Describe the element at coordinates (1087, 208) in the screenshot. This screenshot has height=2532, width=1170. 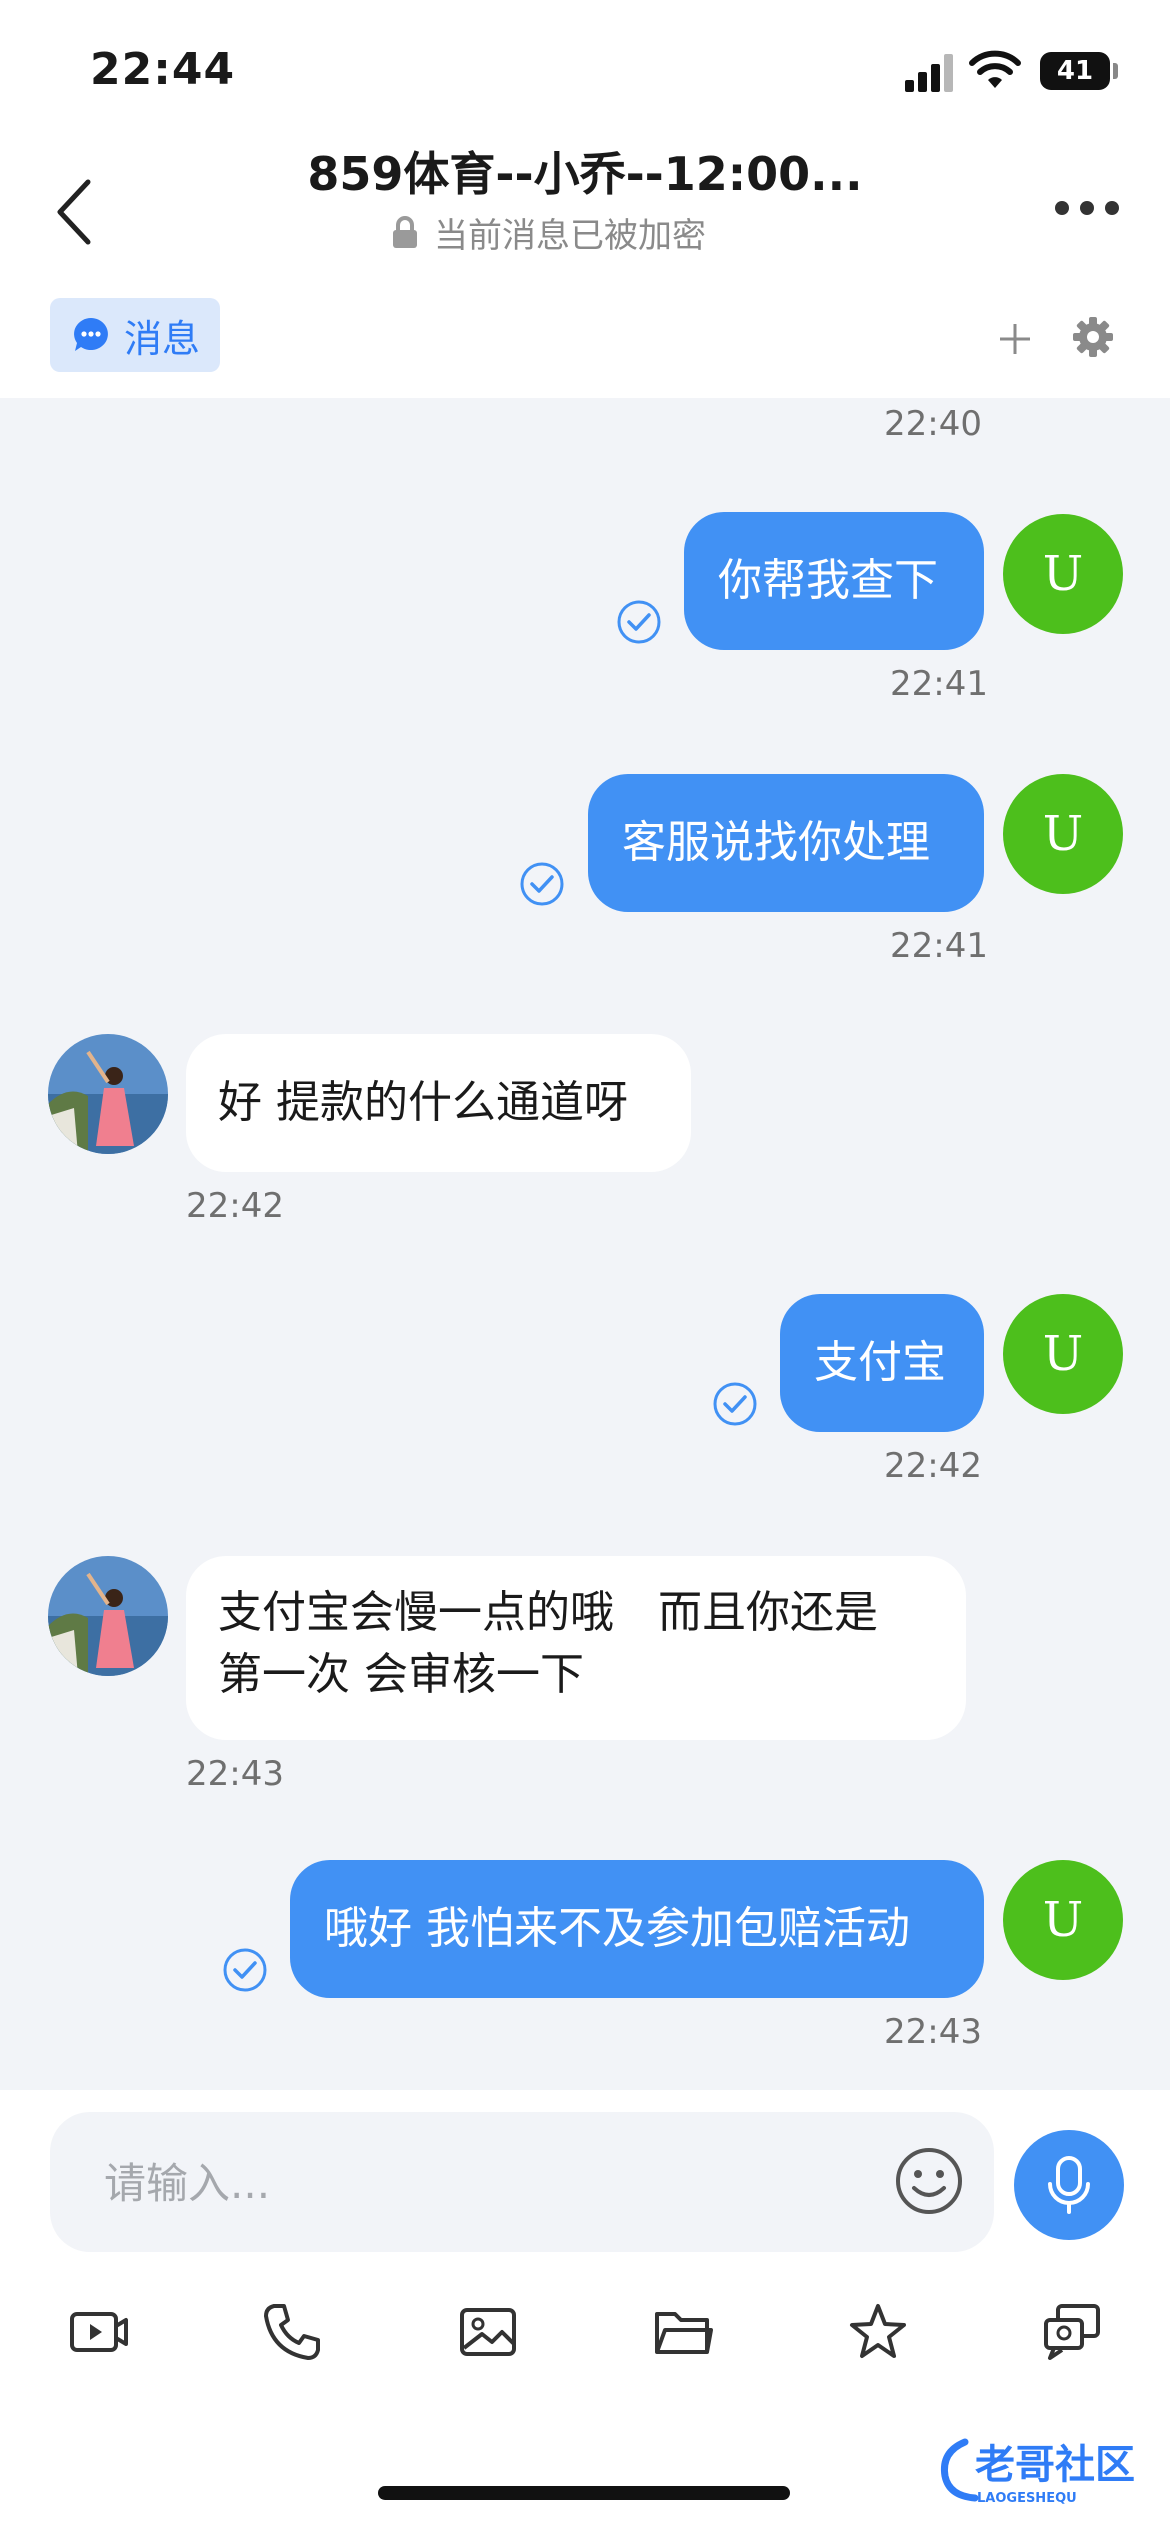
I see `more-icon` at that location.